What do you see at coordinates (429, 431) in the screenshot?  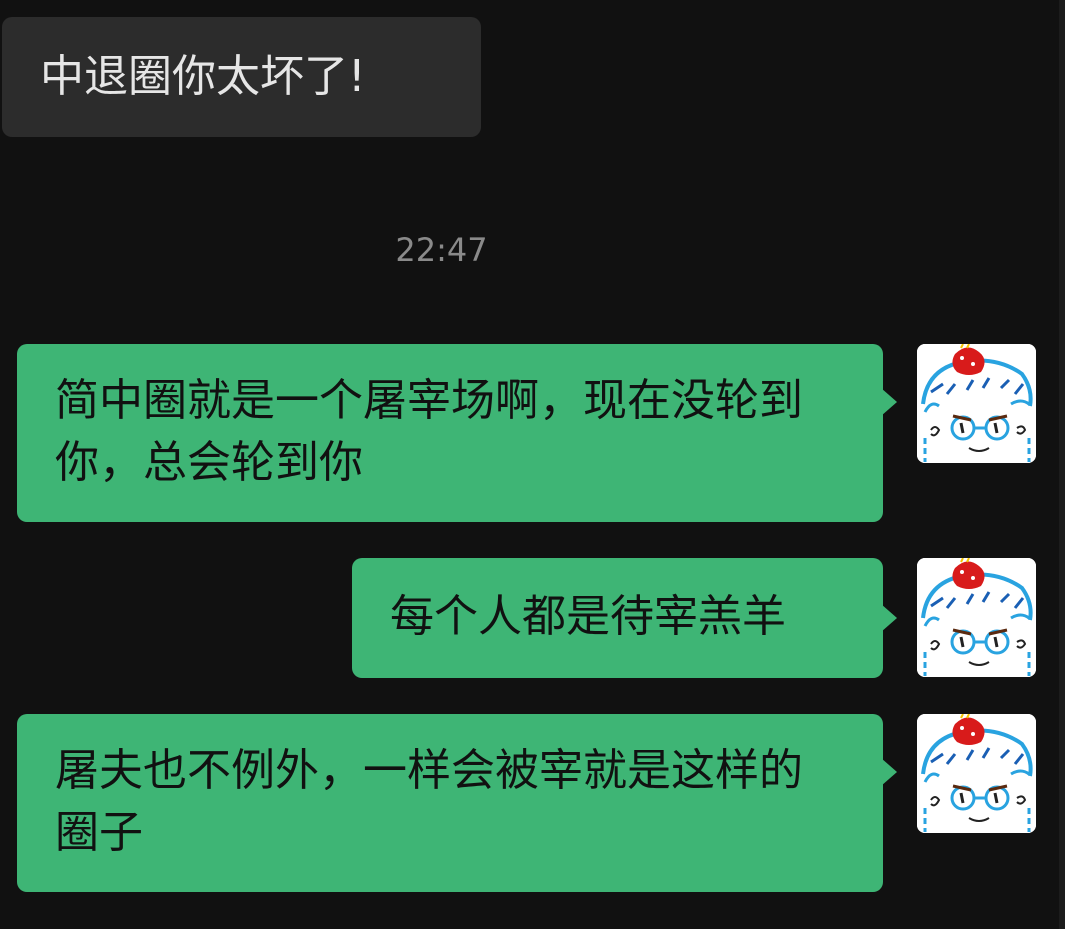 I see `message-text: 简中圈就是一个屠宰场啊，现在没轮到你，总会轮到你` at bounding box center [429, 431].